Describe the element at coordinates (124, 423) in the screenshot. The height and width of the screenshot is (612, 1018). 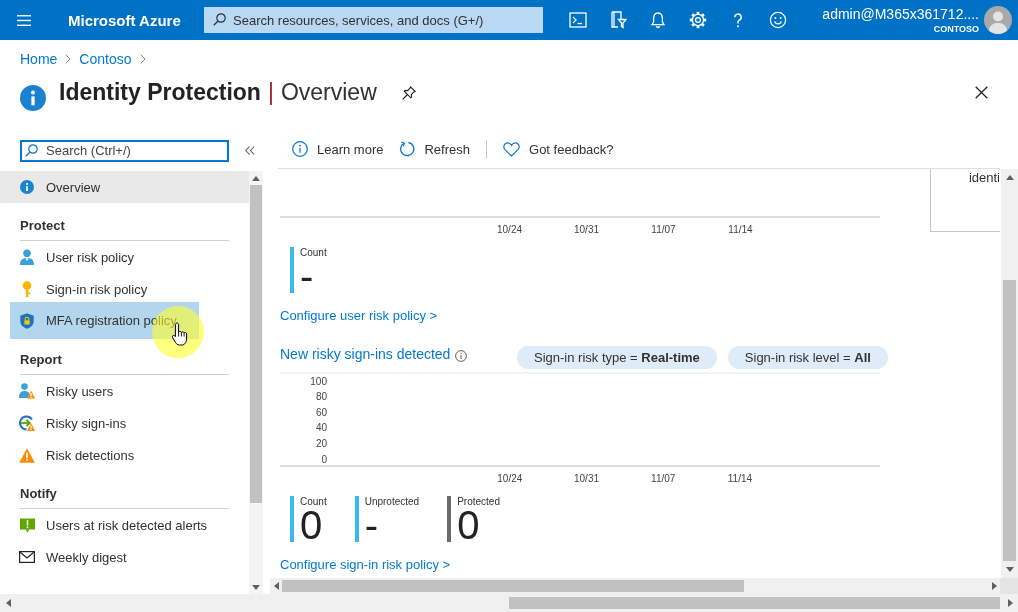
I see `sidebar-item: Risky sign-ins` at that location.